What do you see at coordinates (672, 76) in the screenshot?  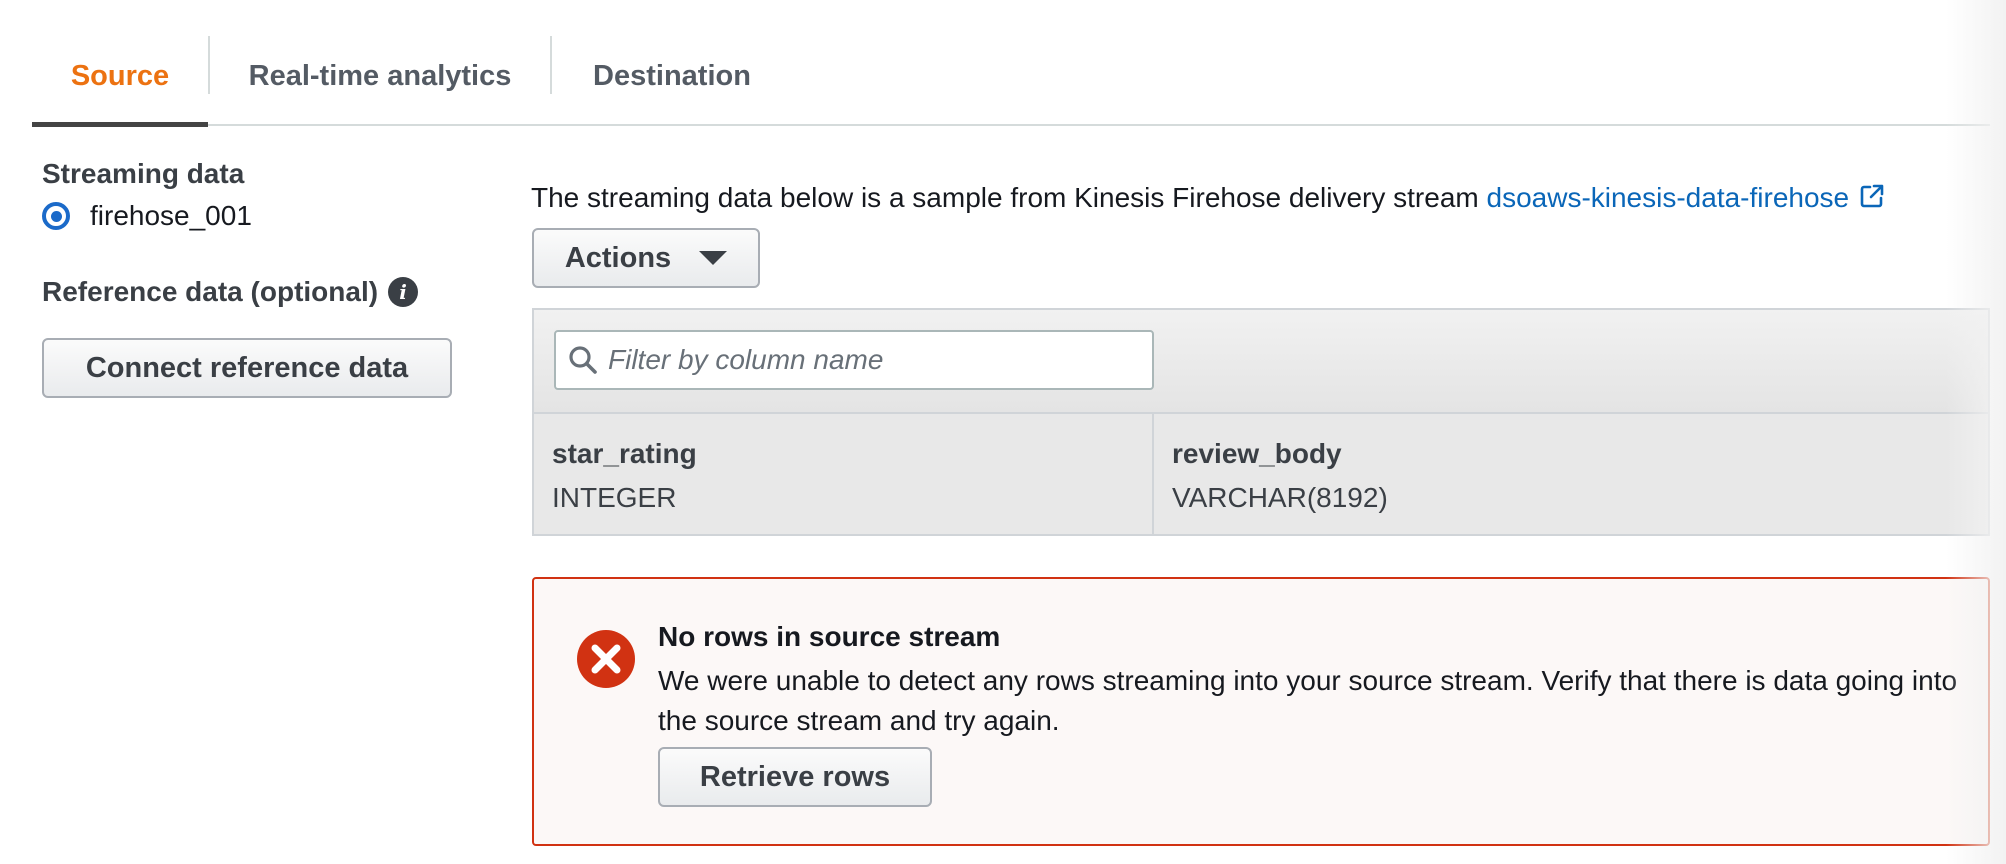 I see `tab-destination: Destination` at bounding box center [672, 76].